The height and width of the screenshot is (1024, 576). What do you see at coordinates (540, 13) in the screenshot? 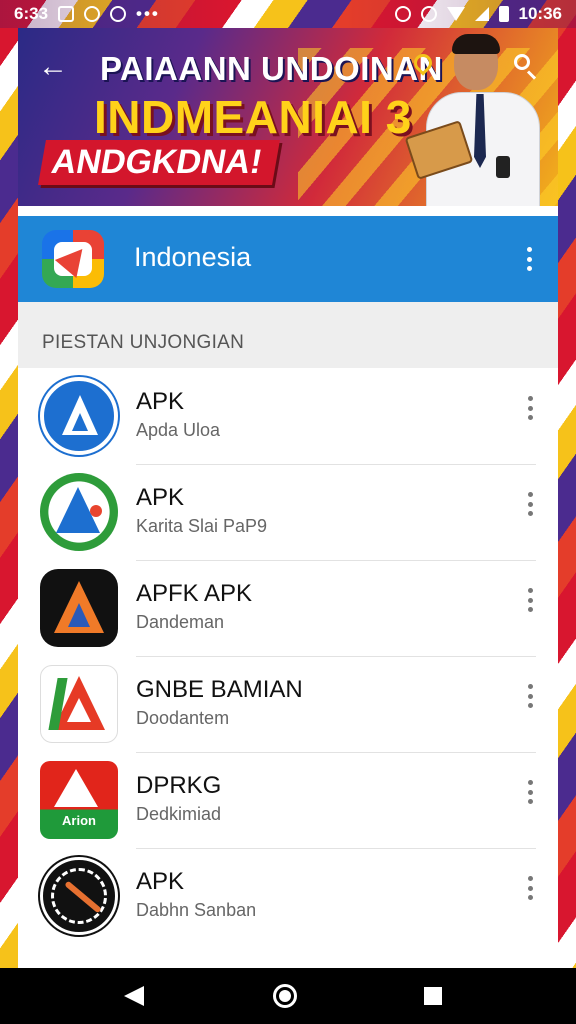
I see `clock-right: 10:36` at bounding box center [540, 13].